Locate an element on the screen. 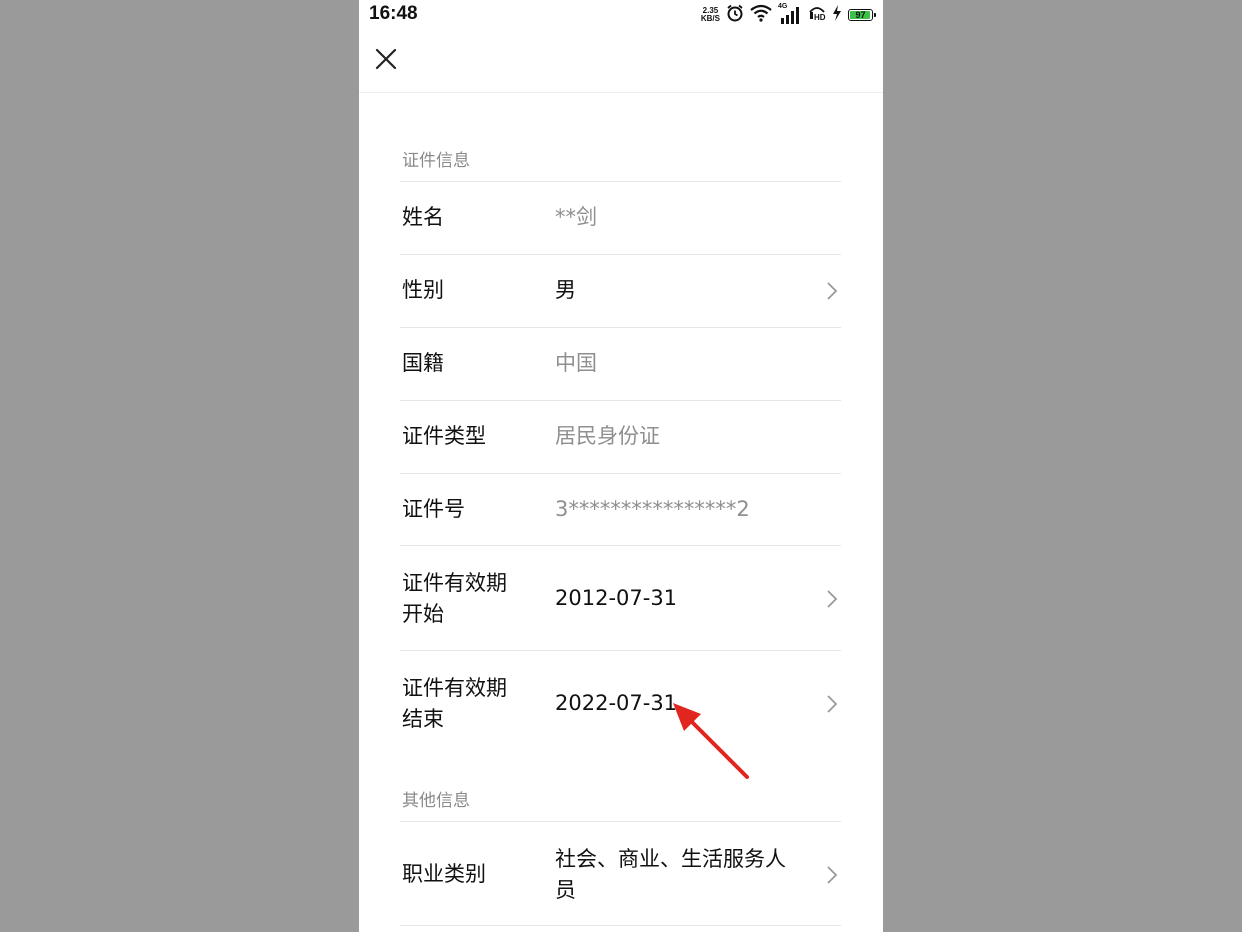  row-id-type: 证件类型 居民身份证 is located at coordinates (620, 436).